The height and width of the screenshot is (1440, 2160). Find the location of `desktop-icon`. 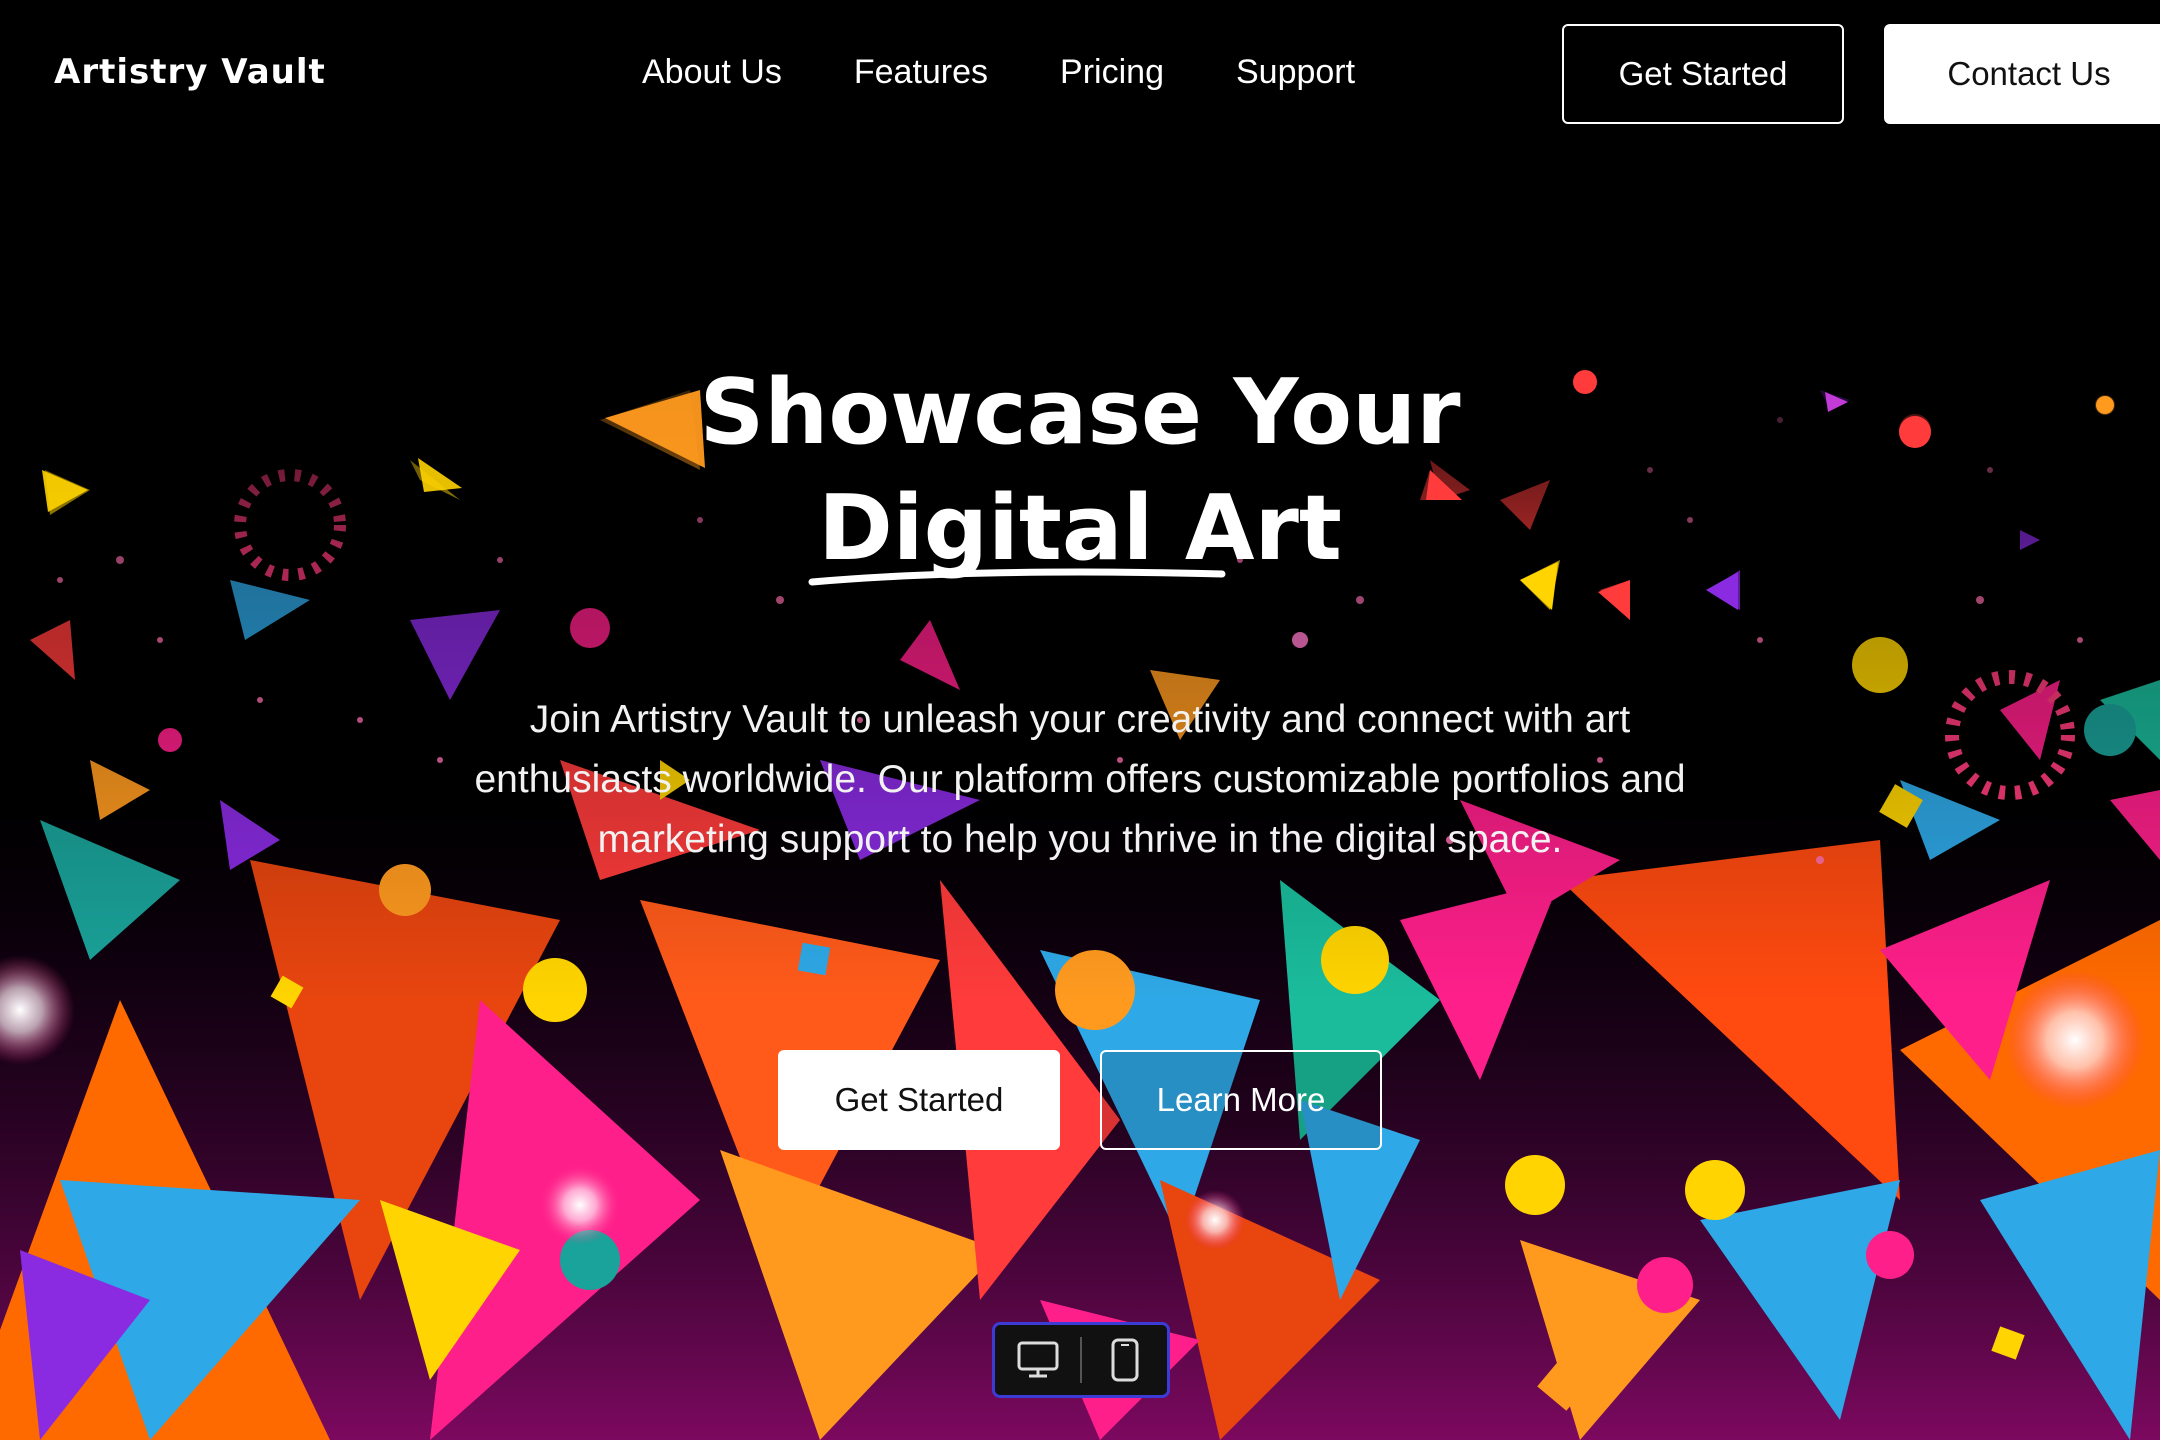

desktop-icon is located at coordinates (1037, 1359).